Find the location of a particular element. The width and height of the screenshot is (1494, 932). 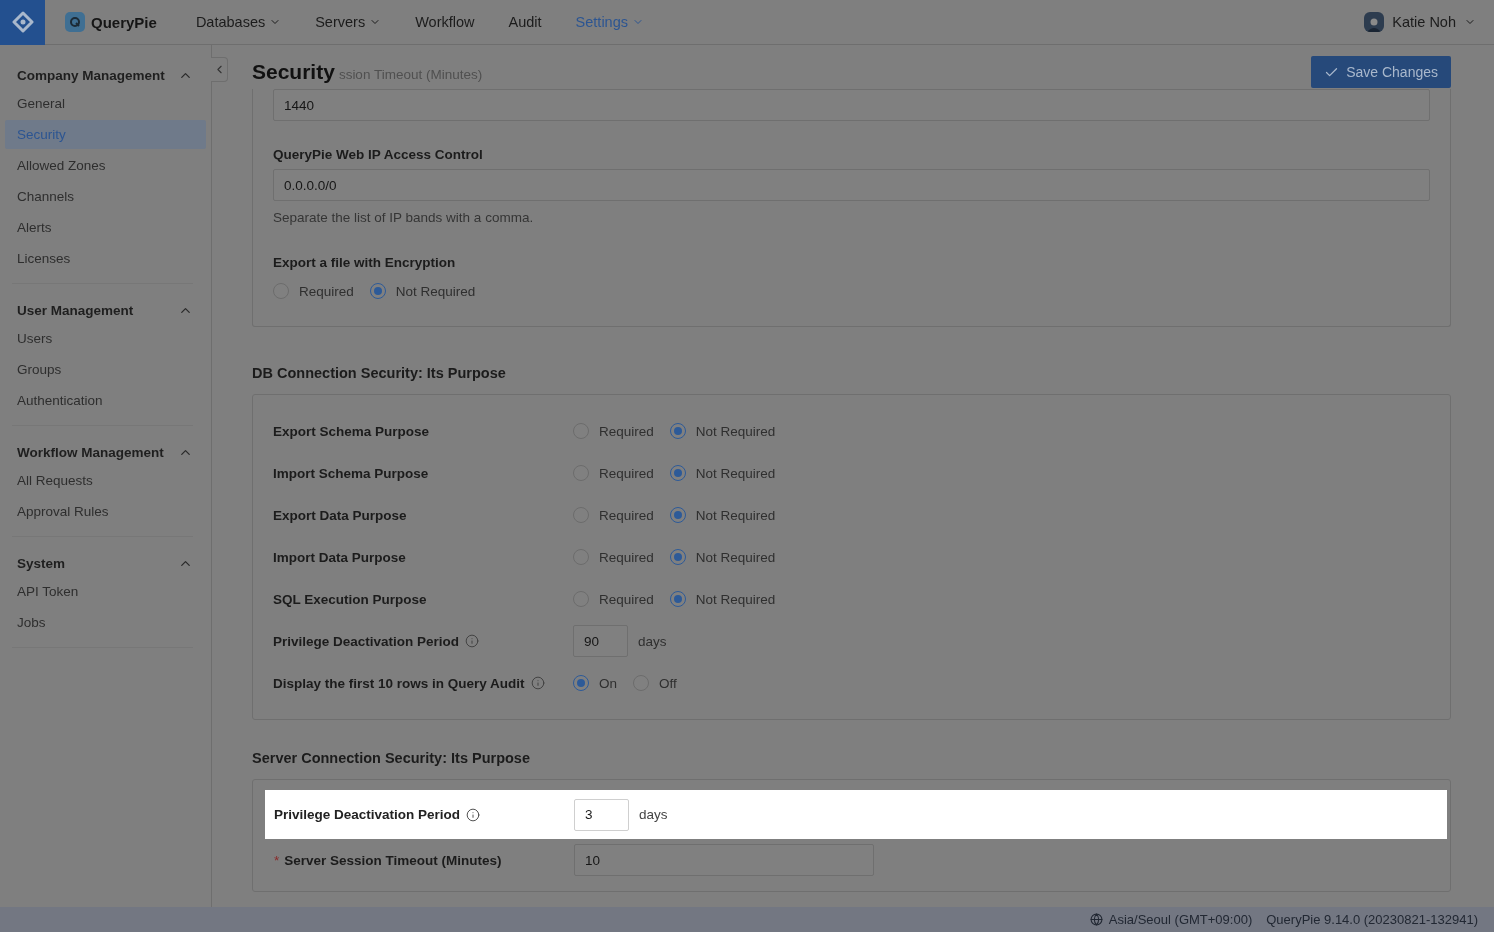

avatar-icon is located at coordinates (1374, 22).